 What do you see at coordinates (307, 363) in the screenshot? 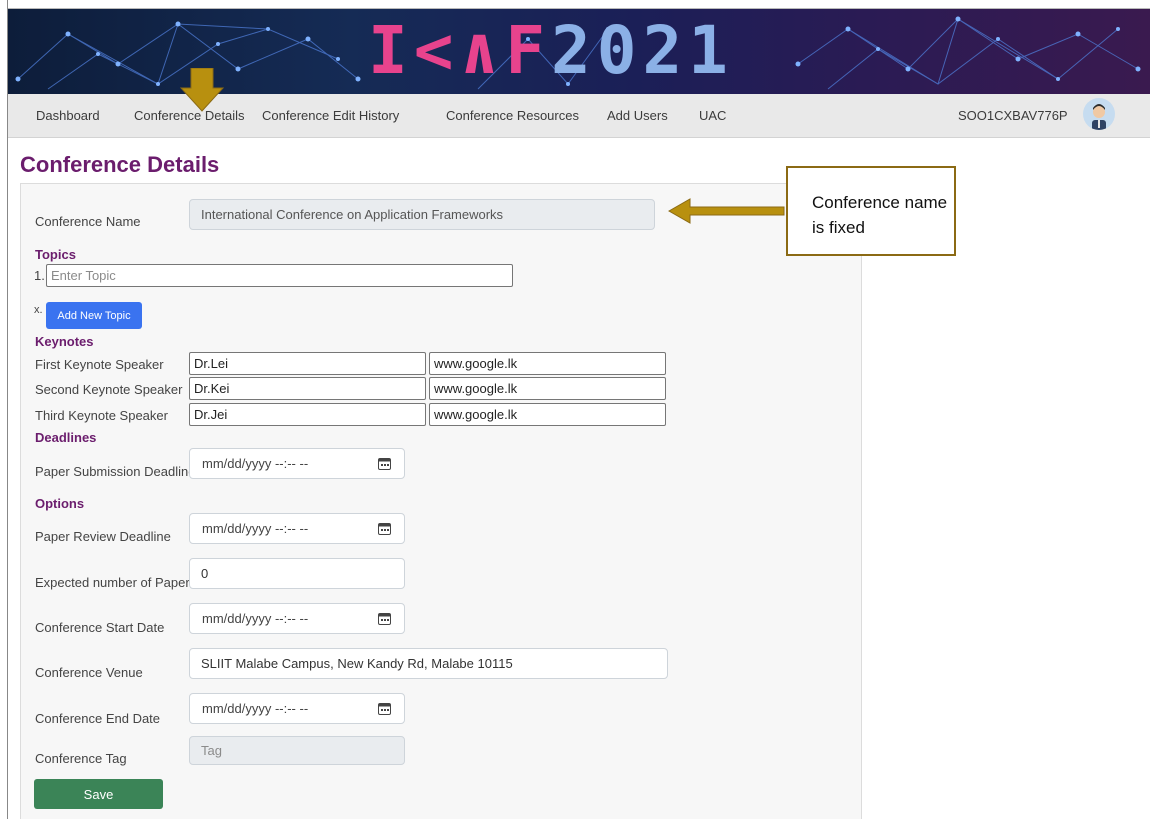
I see `keynote-1-name-input` at bounding box center [307, 363].